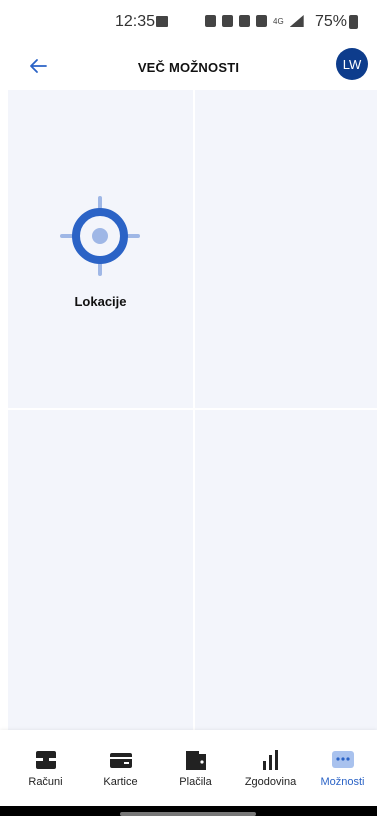  I want to click on tab-label: Možnosti, so click(342, 782).